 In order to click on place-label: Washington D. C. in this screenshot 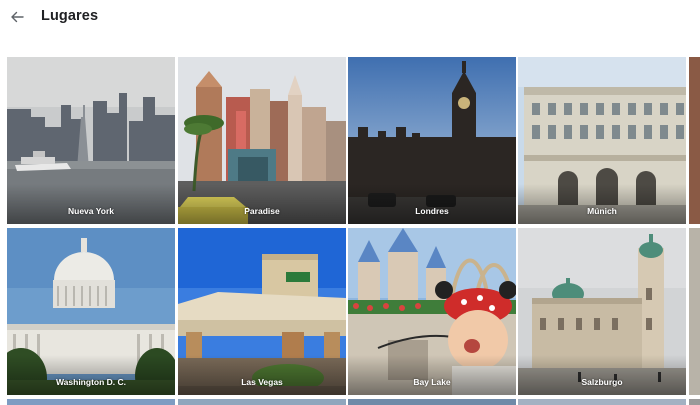, I will do `click(91, 382)`.